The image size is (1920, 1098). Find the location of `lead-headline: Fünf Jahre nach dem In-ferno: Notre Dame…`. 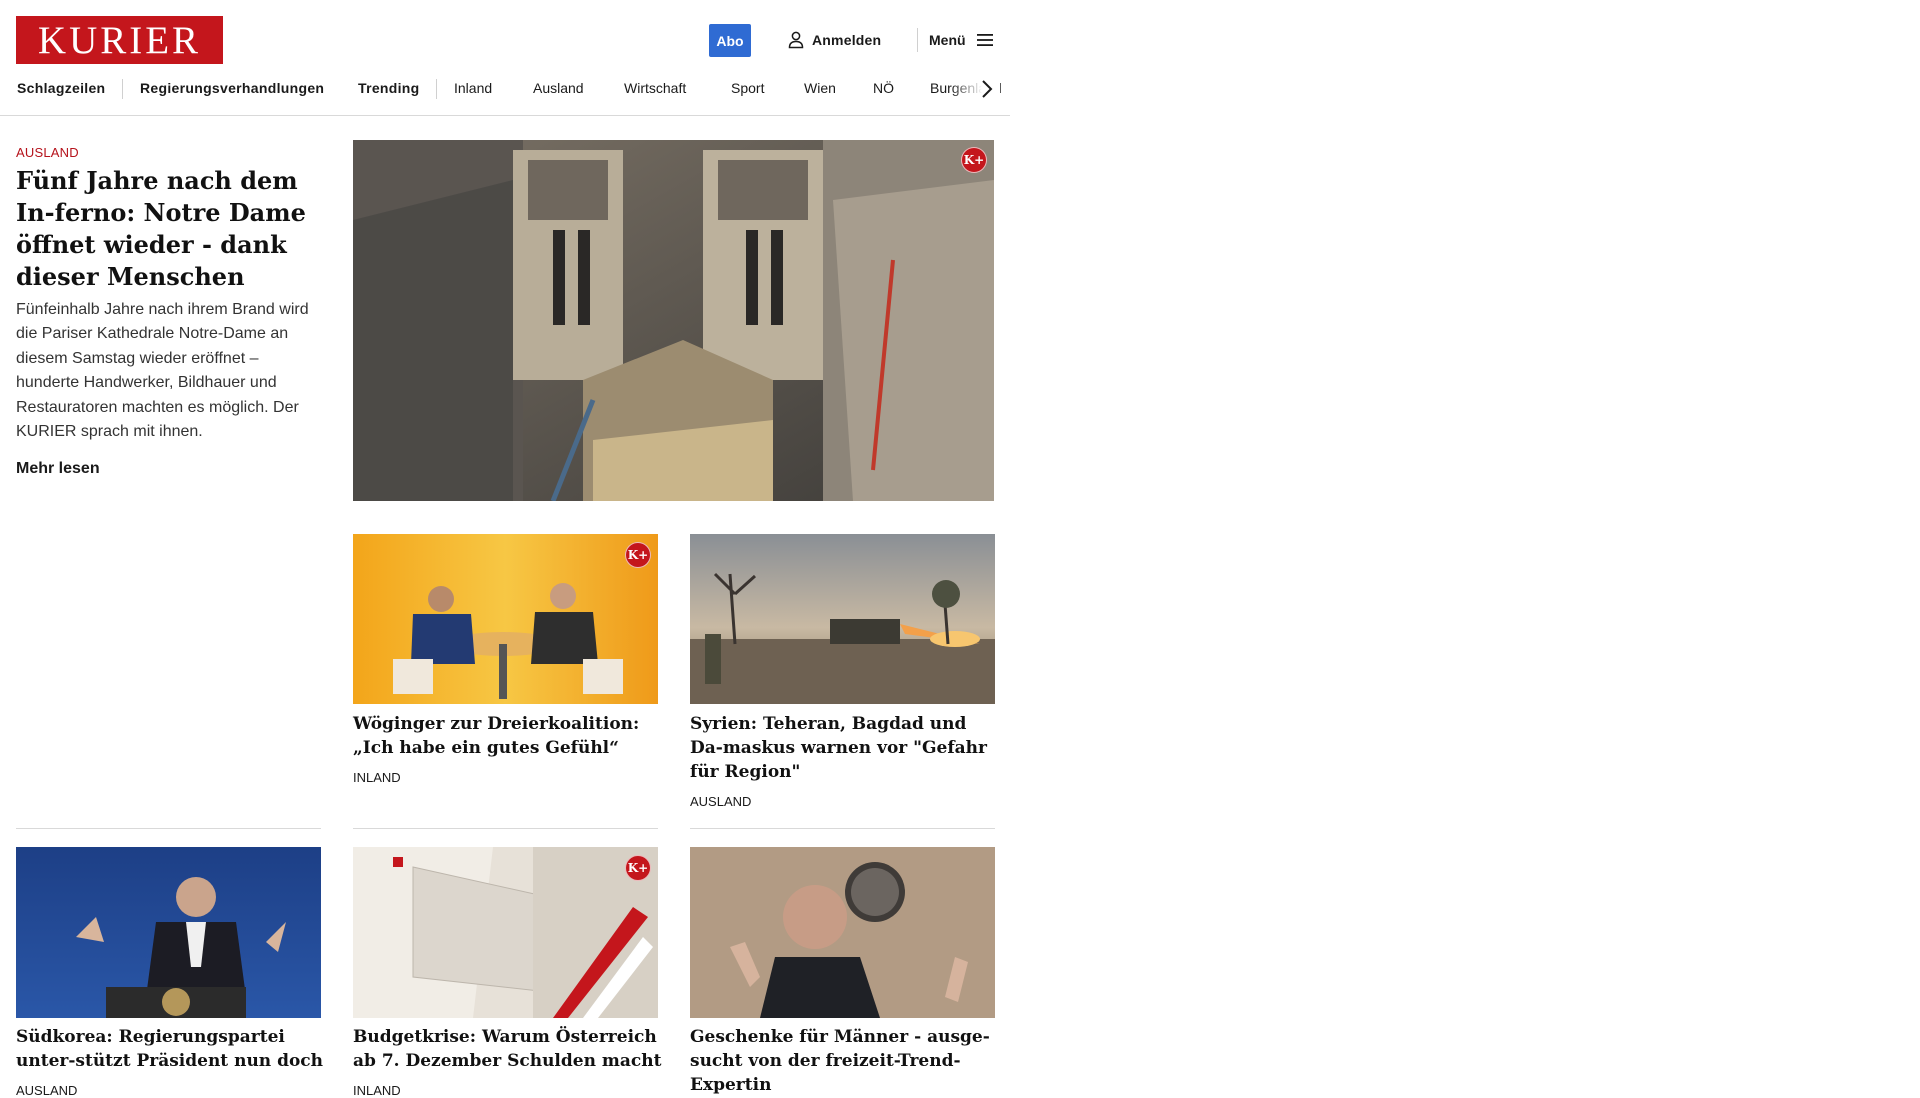

lead-headline: Fünf Jahre nach dem In-ferno: Notre Dame… is located at coordinates (166, 229).